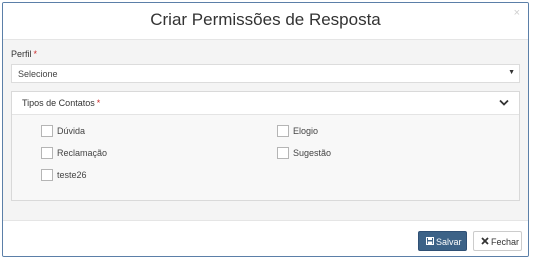  Describe the element at coordinates (265, 238) in the screenshot. I see `modal-footer: Salvar Fechar` at that location.